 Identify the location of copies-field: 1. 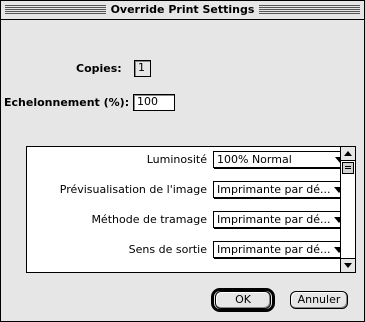
(142, 68).